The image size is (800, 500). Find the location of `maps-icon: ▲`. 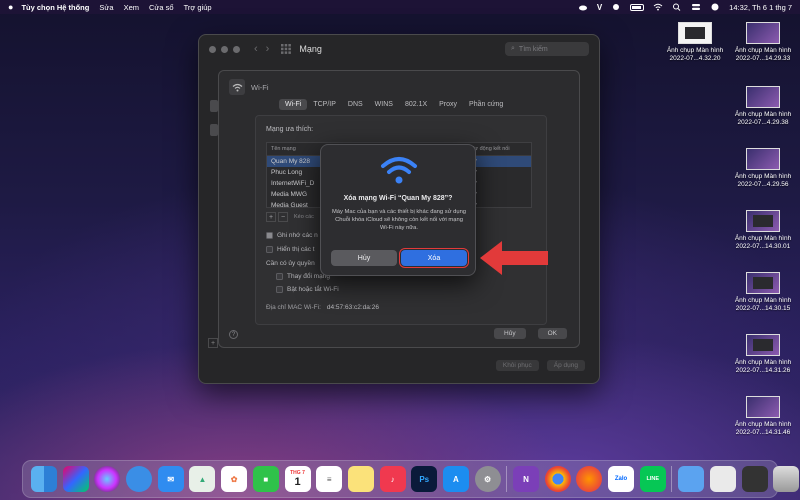

maps-icon: ▲ is located at coordinates (202, 479).